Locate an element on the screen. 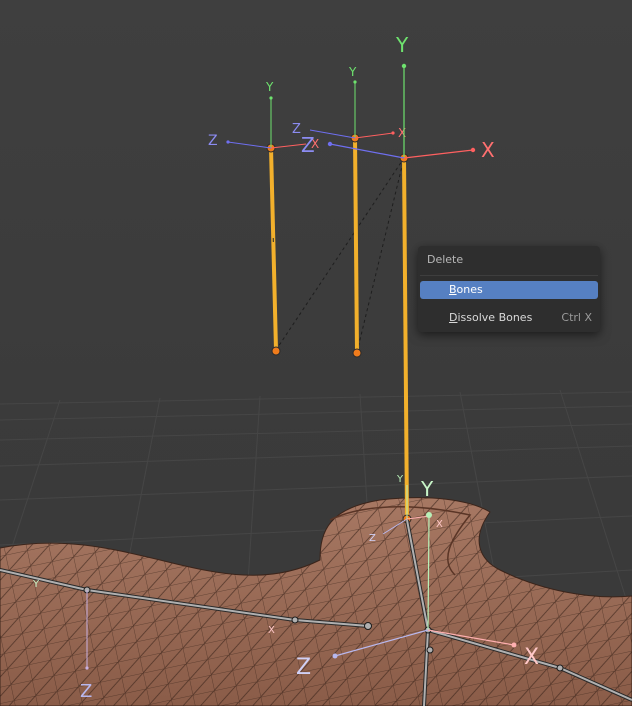 This screenshot has height=706, width=632. delete-menu: Delete Bones Dissolve Bones Ctrl X is located at coordinates (509, 289).